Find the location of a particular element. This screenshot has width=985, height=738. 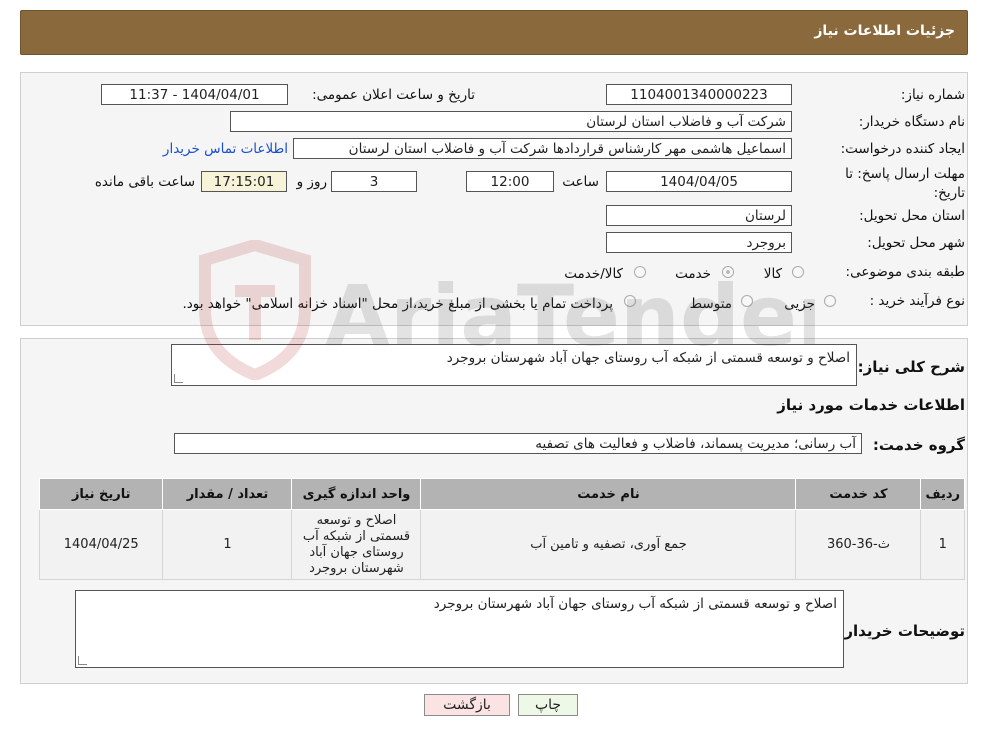

announce-label: تاریخ و ساعت اعلان عمومی: is located at coordinates (393, 95).